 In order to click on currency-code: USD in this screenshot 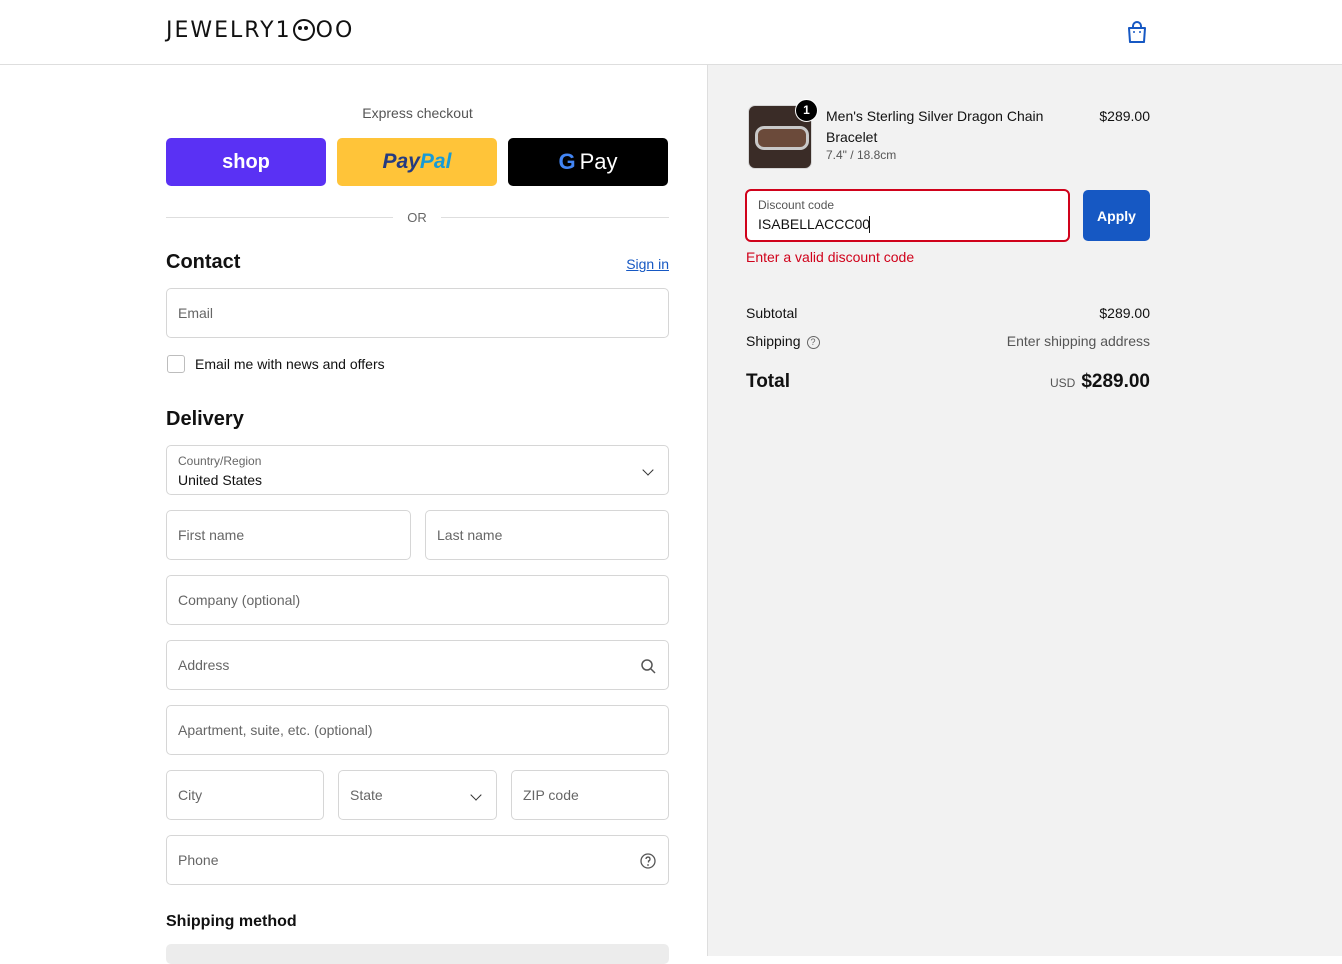, I will do `click(1062, 383)`.